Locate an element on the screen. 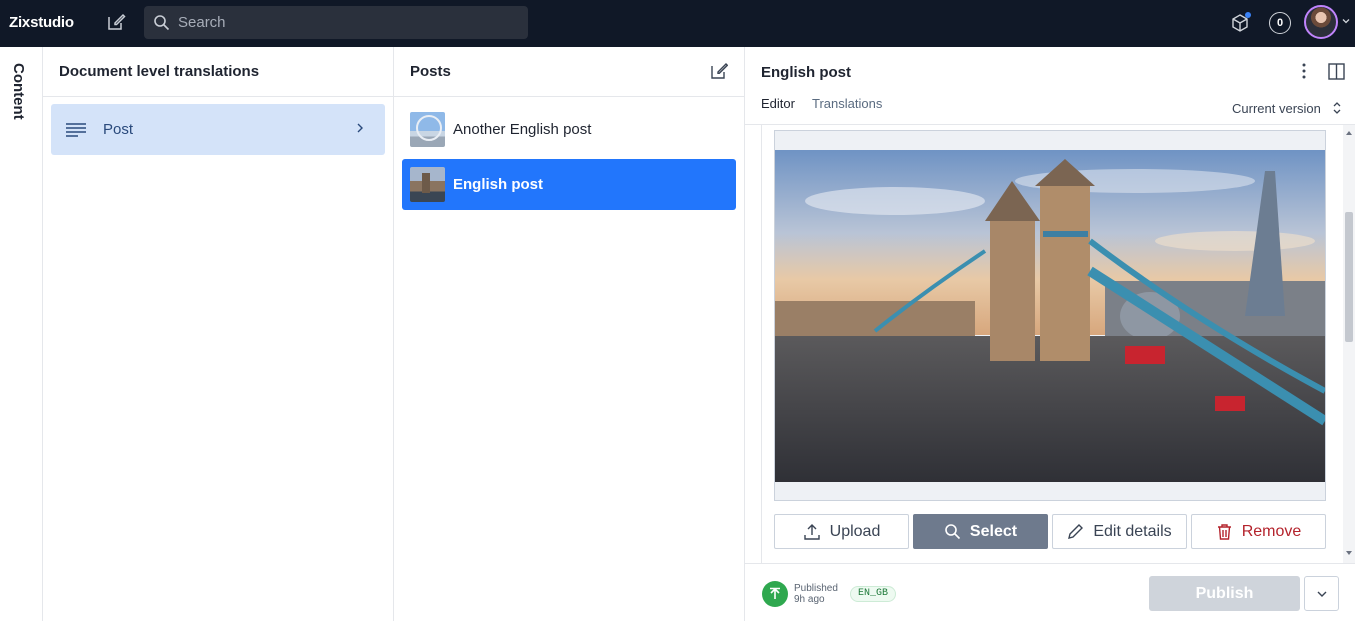 This screenshot has height=621, width=1355. search-input is located at coordinates (348, 22).